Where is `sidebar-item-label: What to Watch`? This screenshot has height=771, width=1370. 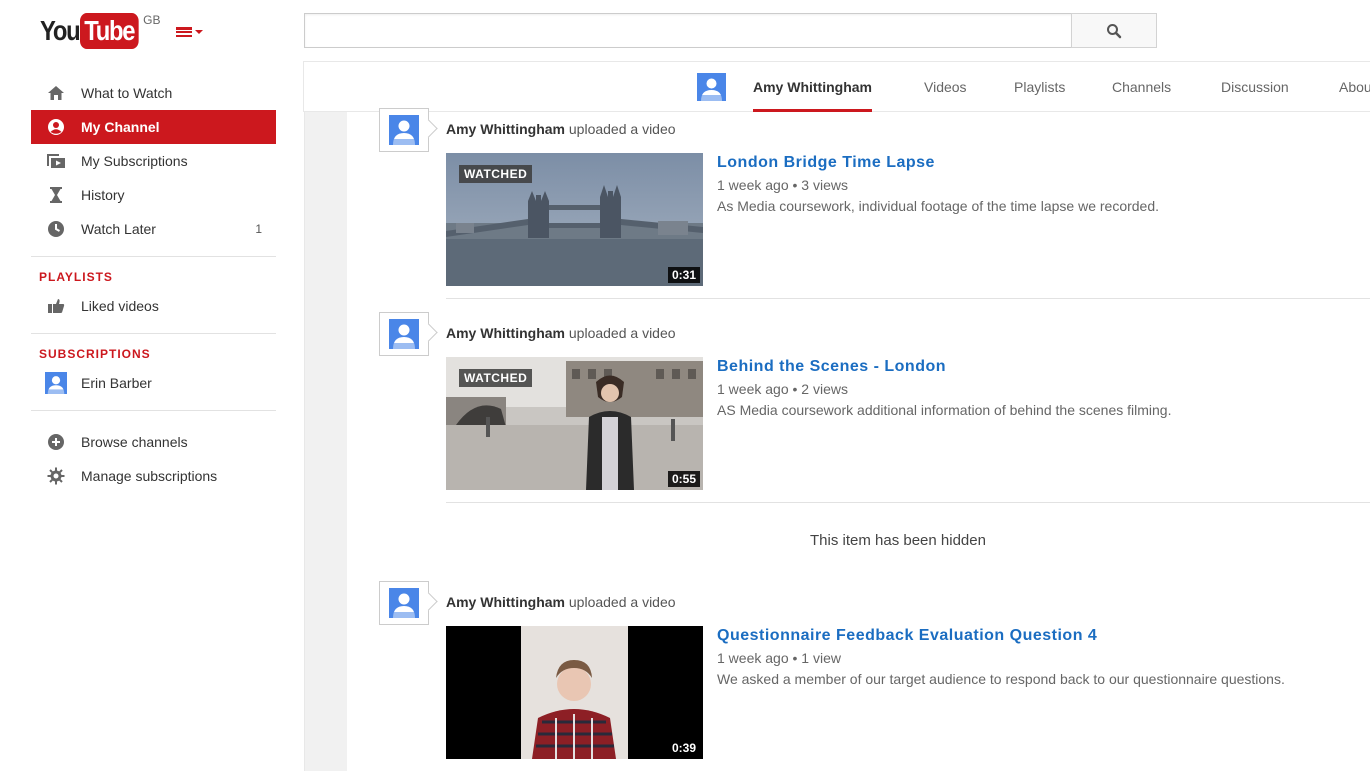
sidebar-item-label: What to Watch is located at coordinates (127, 93).